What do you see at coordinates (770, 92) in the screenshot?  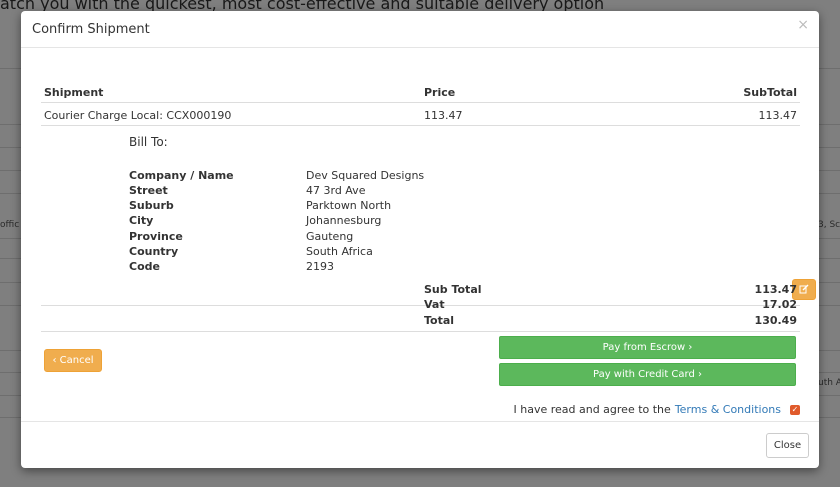 I see `column-header-subtotal: SubTotal` at bounding box center [770, 92].